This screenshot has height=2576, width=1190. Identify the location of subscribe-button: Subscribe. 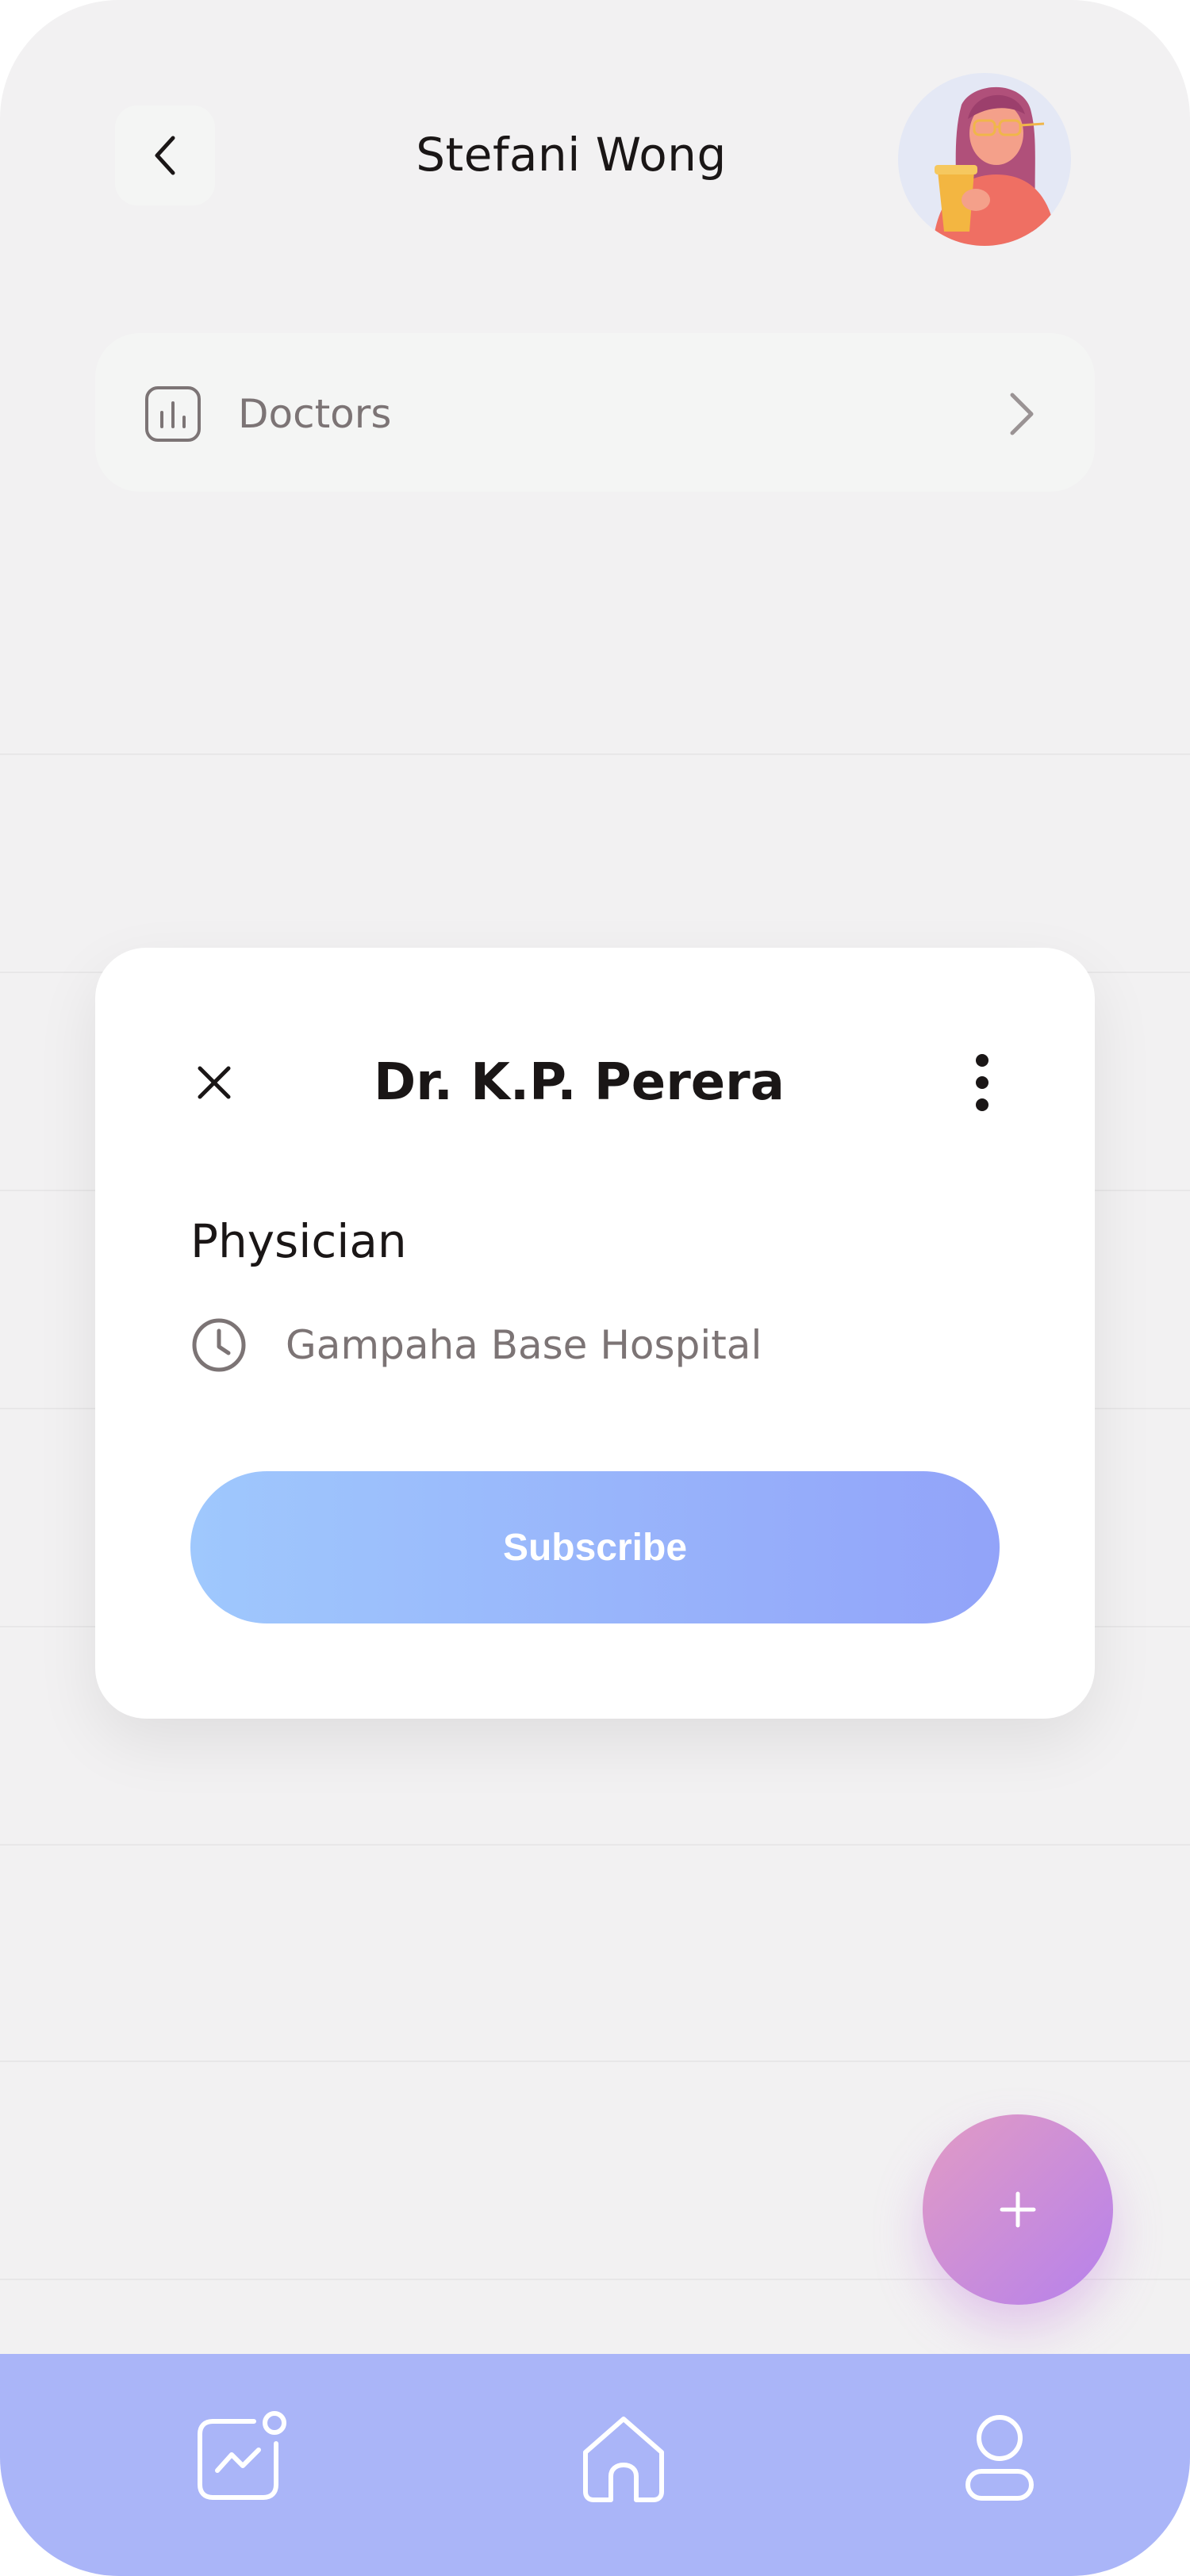
(595, 1547).